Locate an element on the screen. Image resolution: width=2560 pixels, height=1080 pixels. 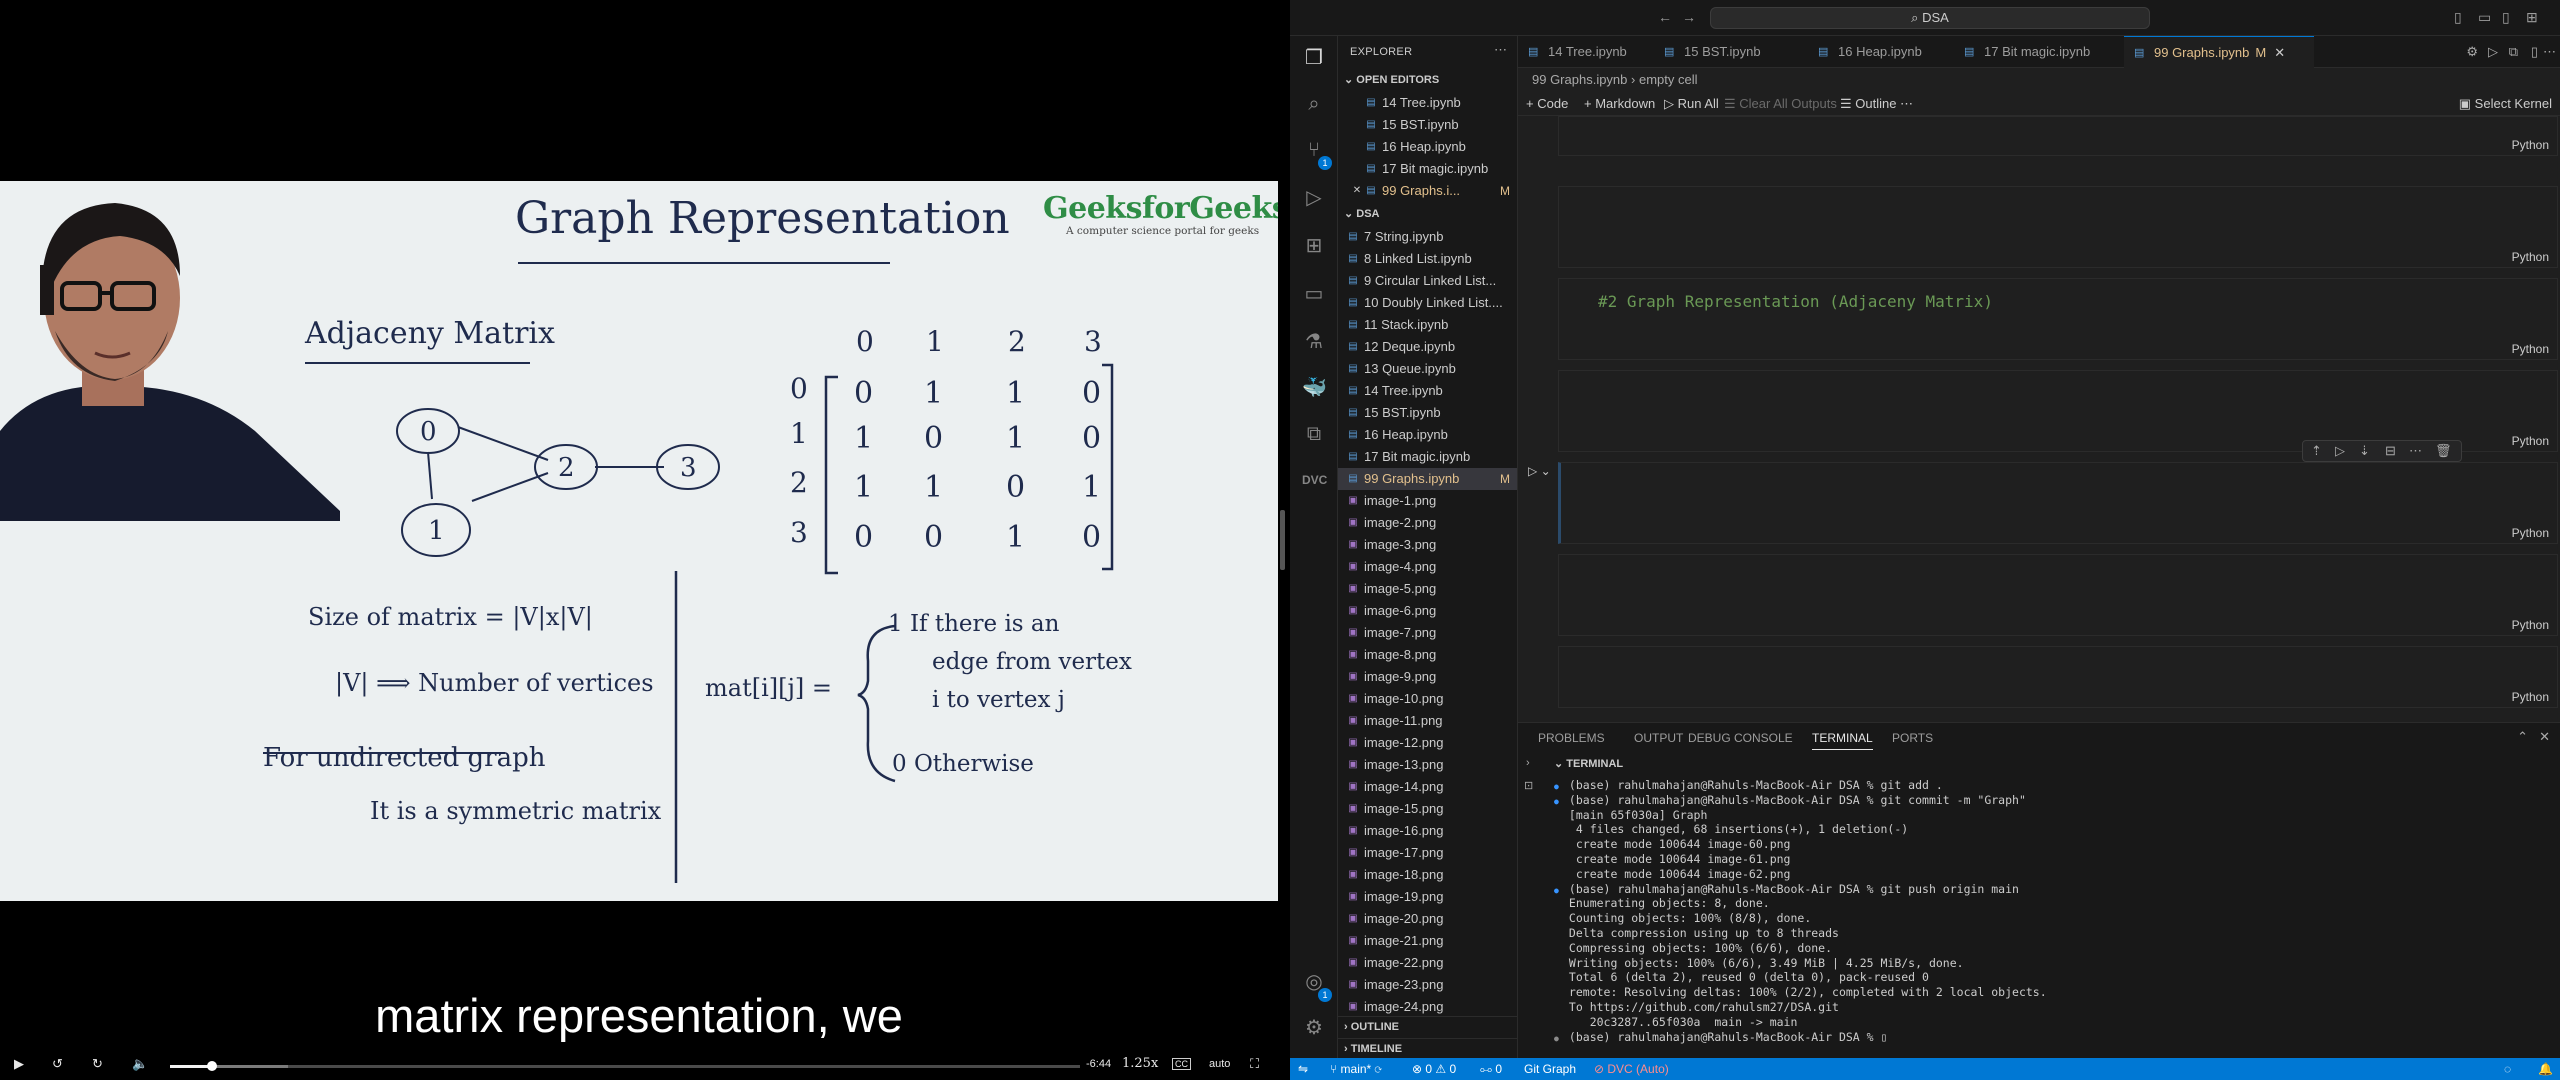
file-item: ▣ image-5.png is located at coordinates (1427, 589).